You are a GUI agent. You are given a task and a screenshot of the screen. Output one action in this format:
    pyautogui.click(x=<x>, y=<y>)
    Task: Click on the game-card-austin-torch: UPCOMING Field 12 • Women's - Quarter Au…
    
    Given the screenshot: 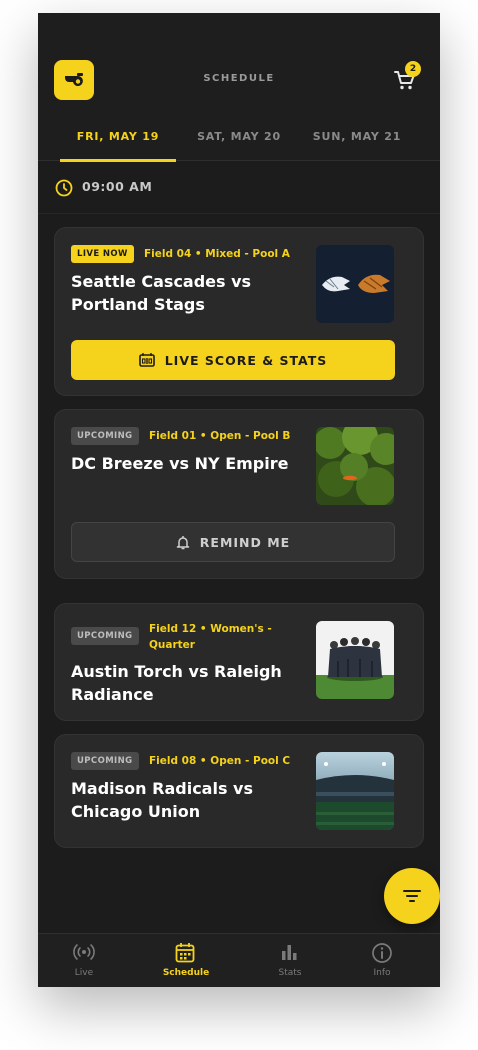 What is the action you would take?
    pyautogui.click(x=239, y=662)
    